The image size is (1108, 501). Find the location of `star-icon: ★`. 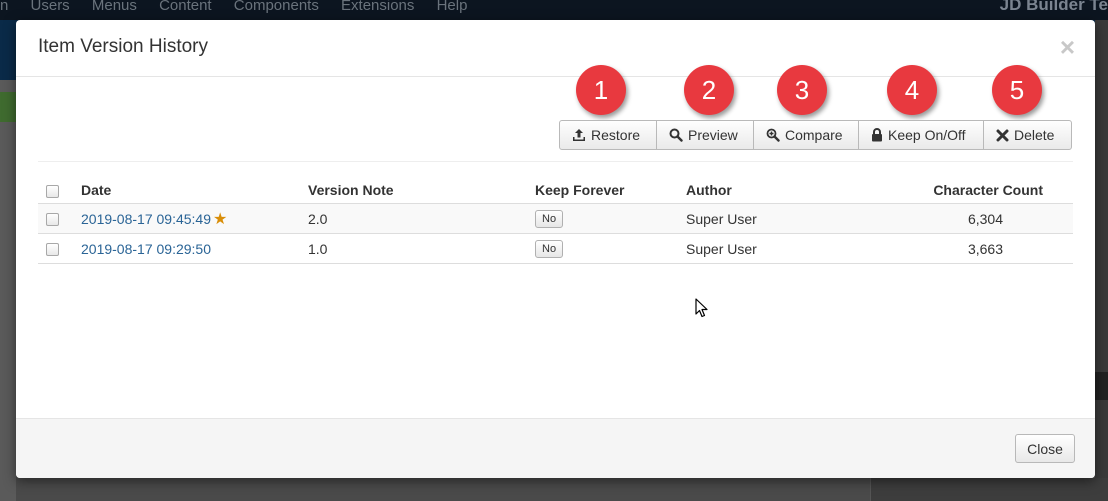

star-icon: ★ is located at coordinates (220, 219).